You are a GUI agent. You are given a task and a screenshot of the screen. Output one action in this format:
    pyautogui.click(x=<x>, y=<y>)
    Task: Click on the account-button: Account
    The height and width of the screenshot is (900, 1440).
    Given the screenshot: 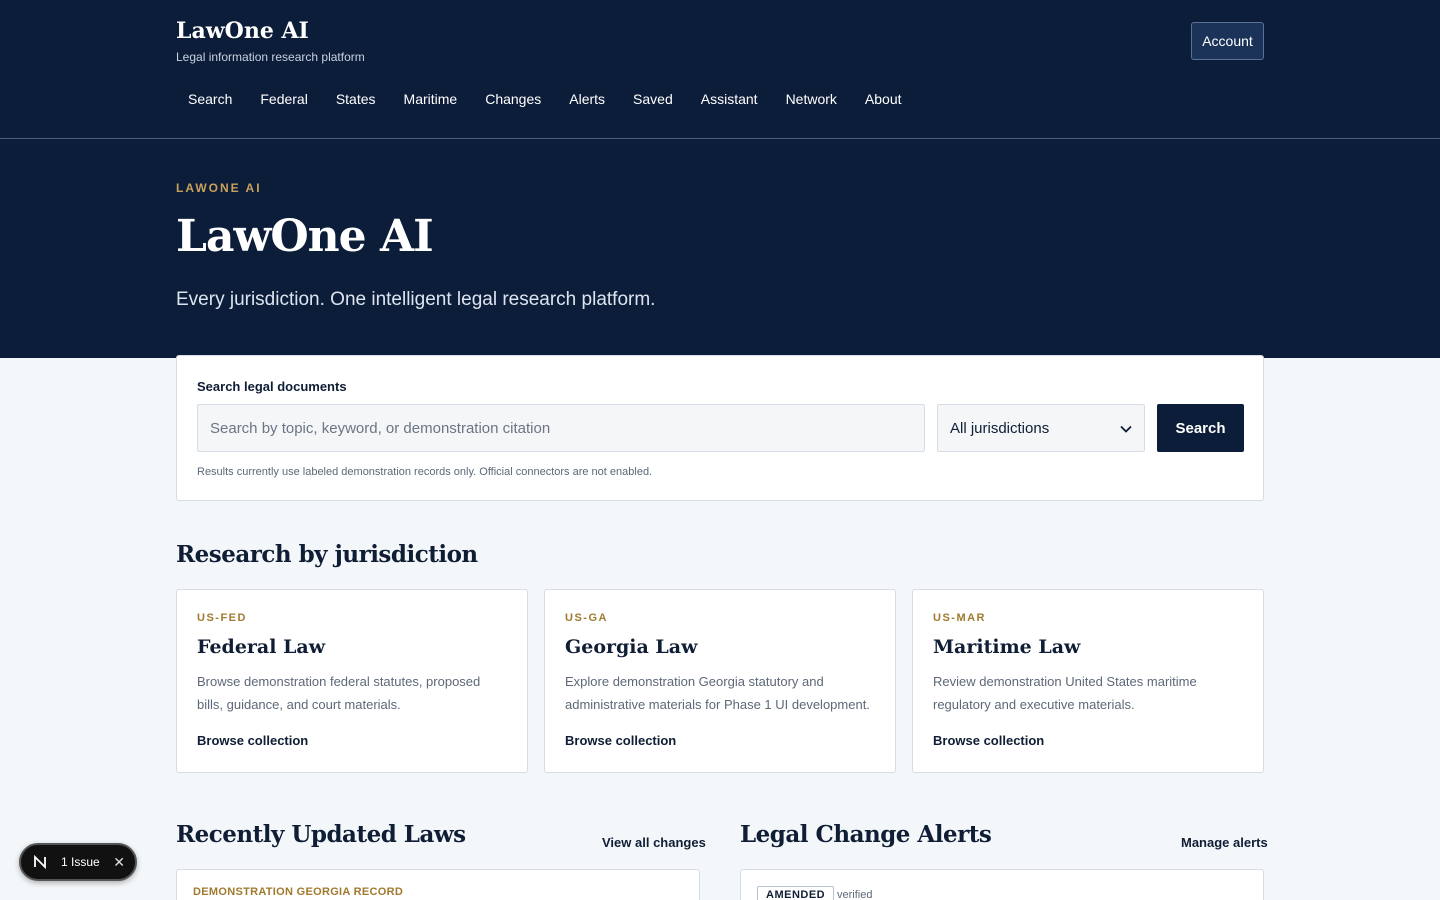 What is the action you would take?
    pyautogui.click(x=1227, y=41)
    